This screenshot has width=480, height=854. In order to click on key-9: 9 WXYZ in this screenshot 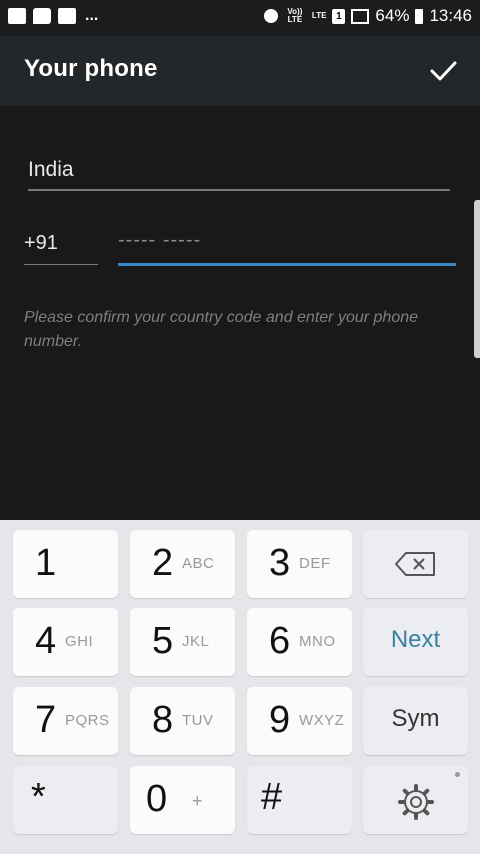, I will do `click(299, 721)`.